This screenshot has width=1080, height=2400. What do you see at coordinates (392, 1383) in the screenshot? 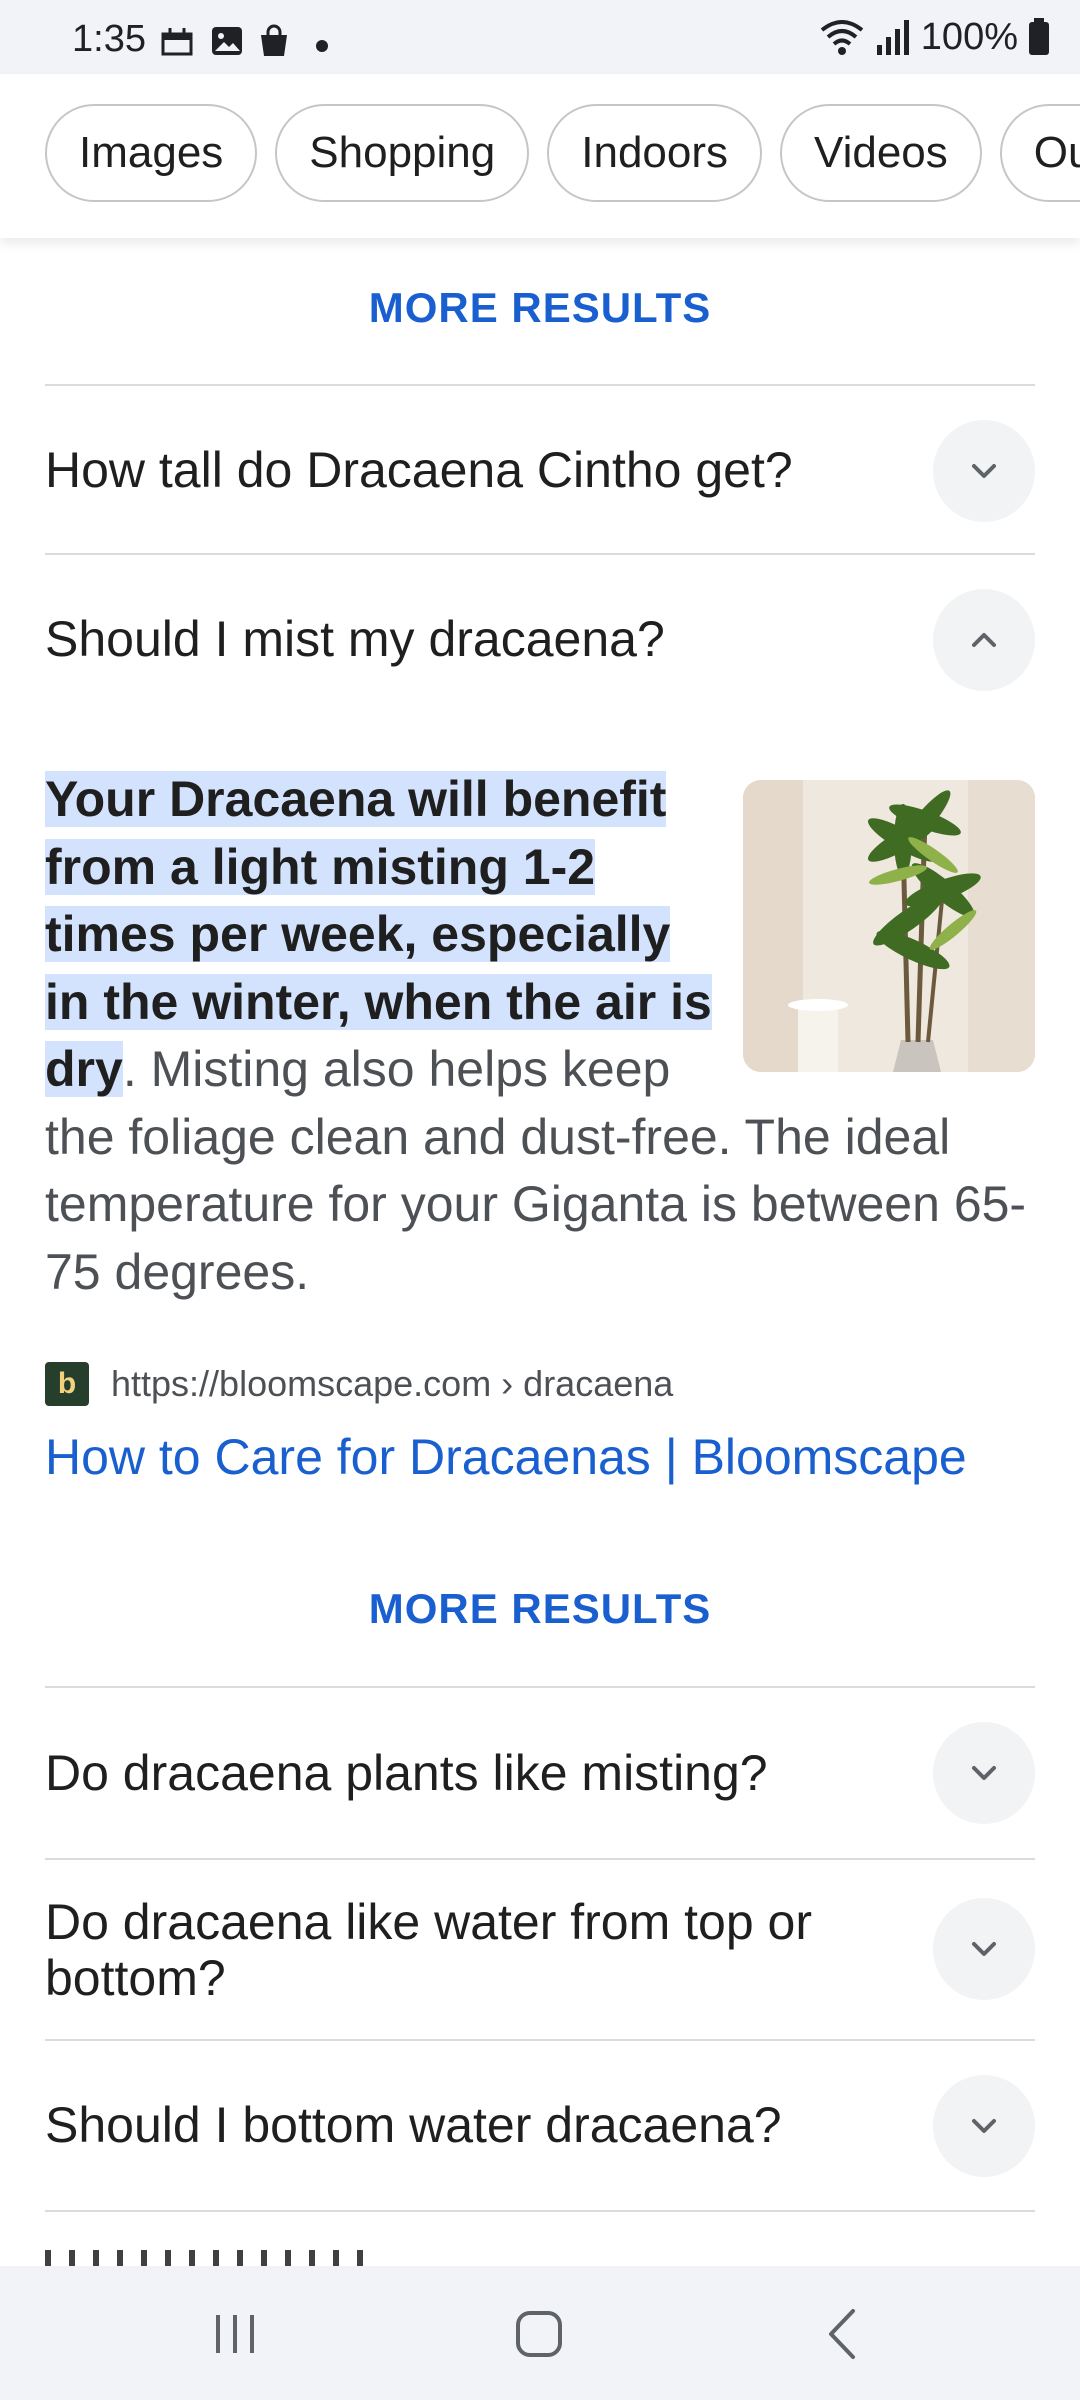
I see `source-url: https://bloomscape.com › dracaena` at bounding box center [392, 1383].